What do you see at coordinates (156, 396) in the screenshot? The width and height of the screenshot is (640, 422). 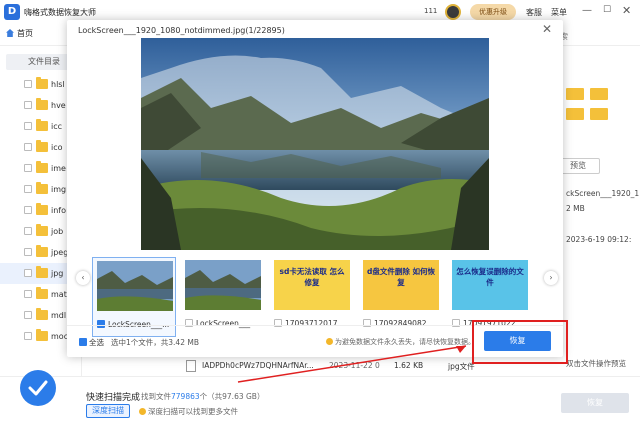 I see `found-prefix: 找到文件` at bounding box center [156, 396].